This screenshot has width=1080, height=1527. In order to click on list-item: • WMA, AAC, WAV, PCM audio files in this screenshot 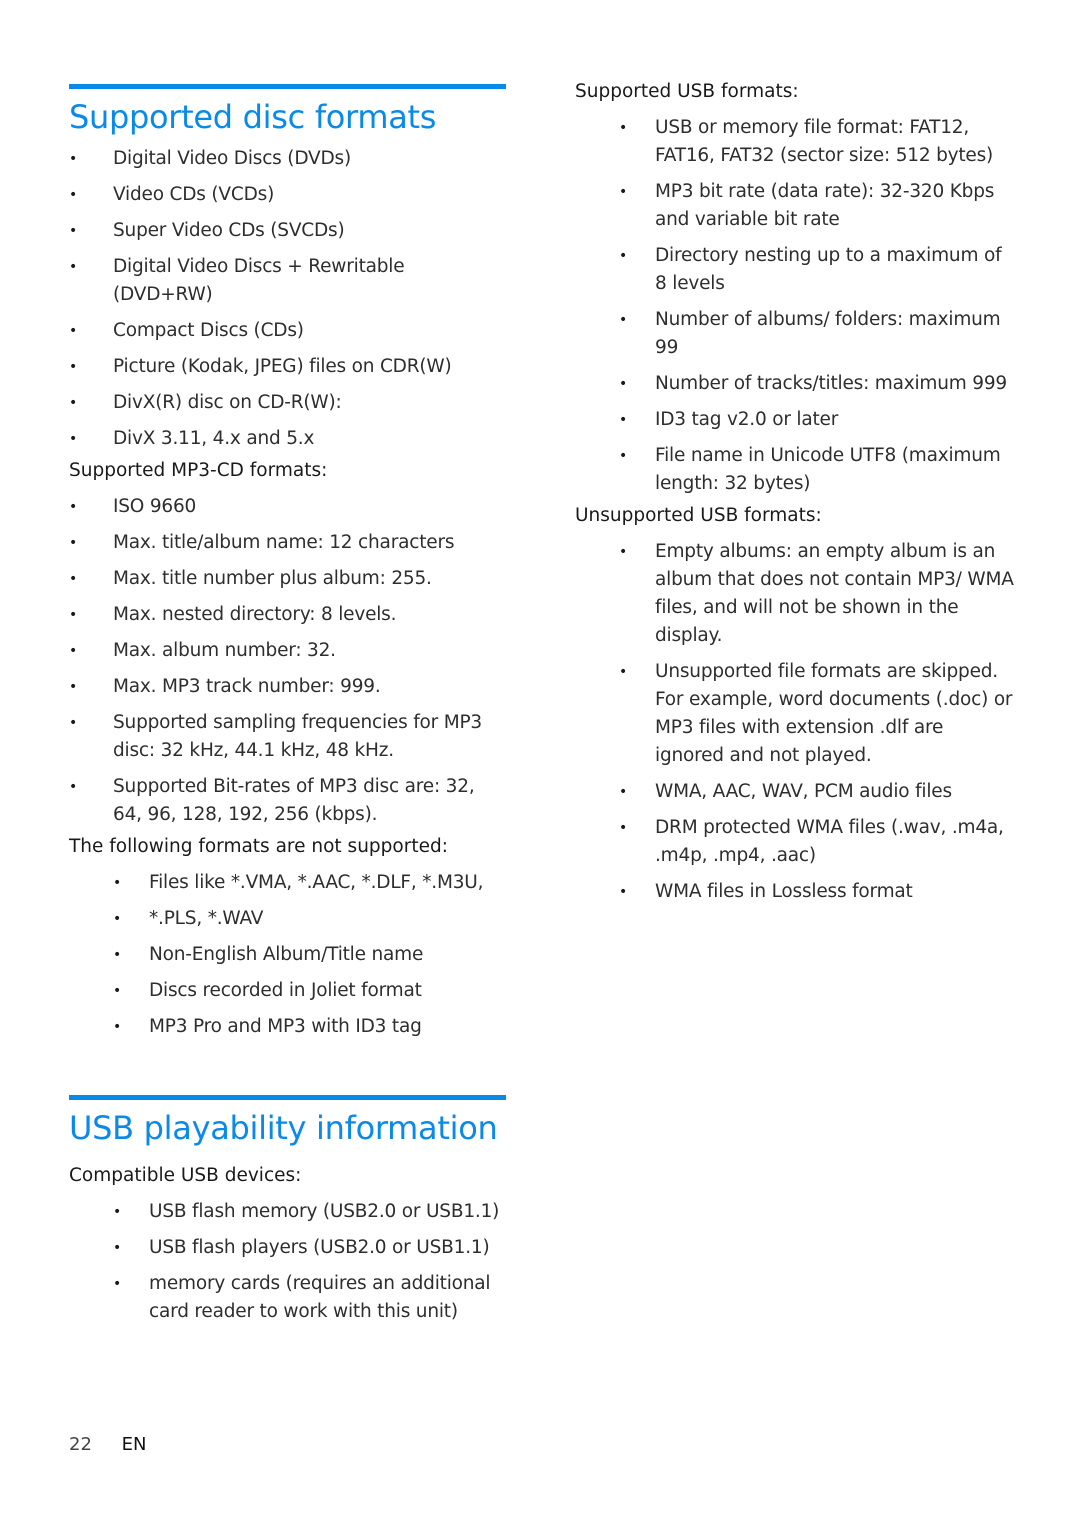, I will do `click(795, 792)`.